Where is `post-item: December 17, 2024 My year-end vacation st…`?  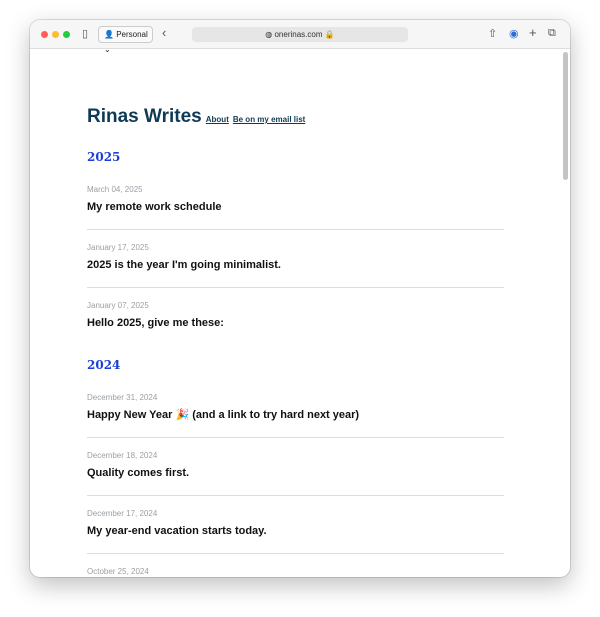
post-item: December 17, 2024 My year-end vacation st… is located at coordinates (295, 525).